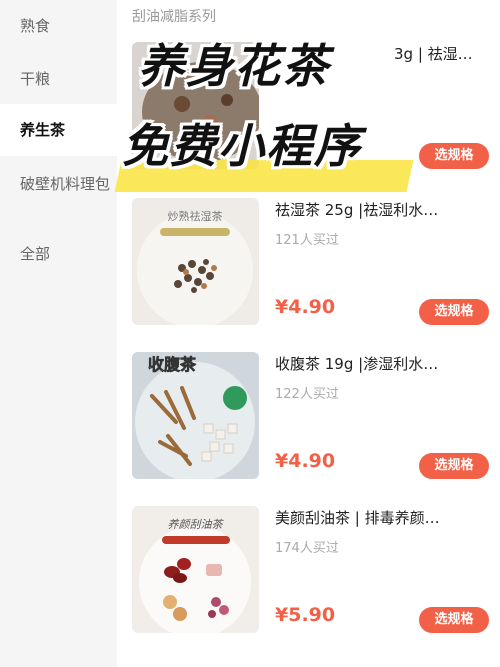  What do you see at coordinates (195, 569) in the screenshot?
I see `product-image: 养颜刮油茶` at bounding box center [195, 569].